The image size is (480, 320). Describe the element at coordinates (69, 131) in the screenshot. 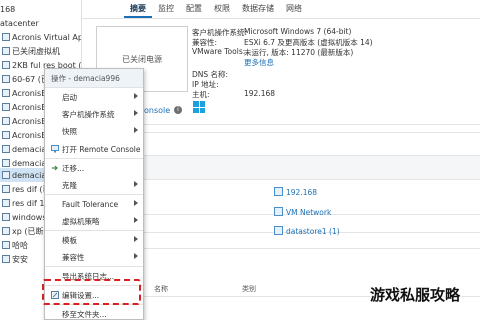

I see `menu-item-label: 快照` at that location.